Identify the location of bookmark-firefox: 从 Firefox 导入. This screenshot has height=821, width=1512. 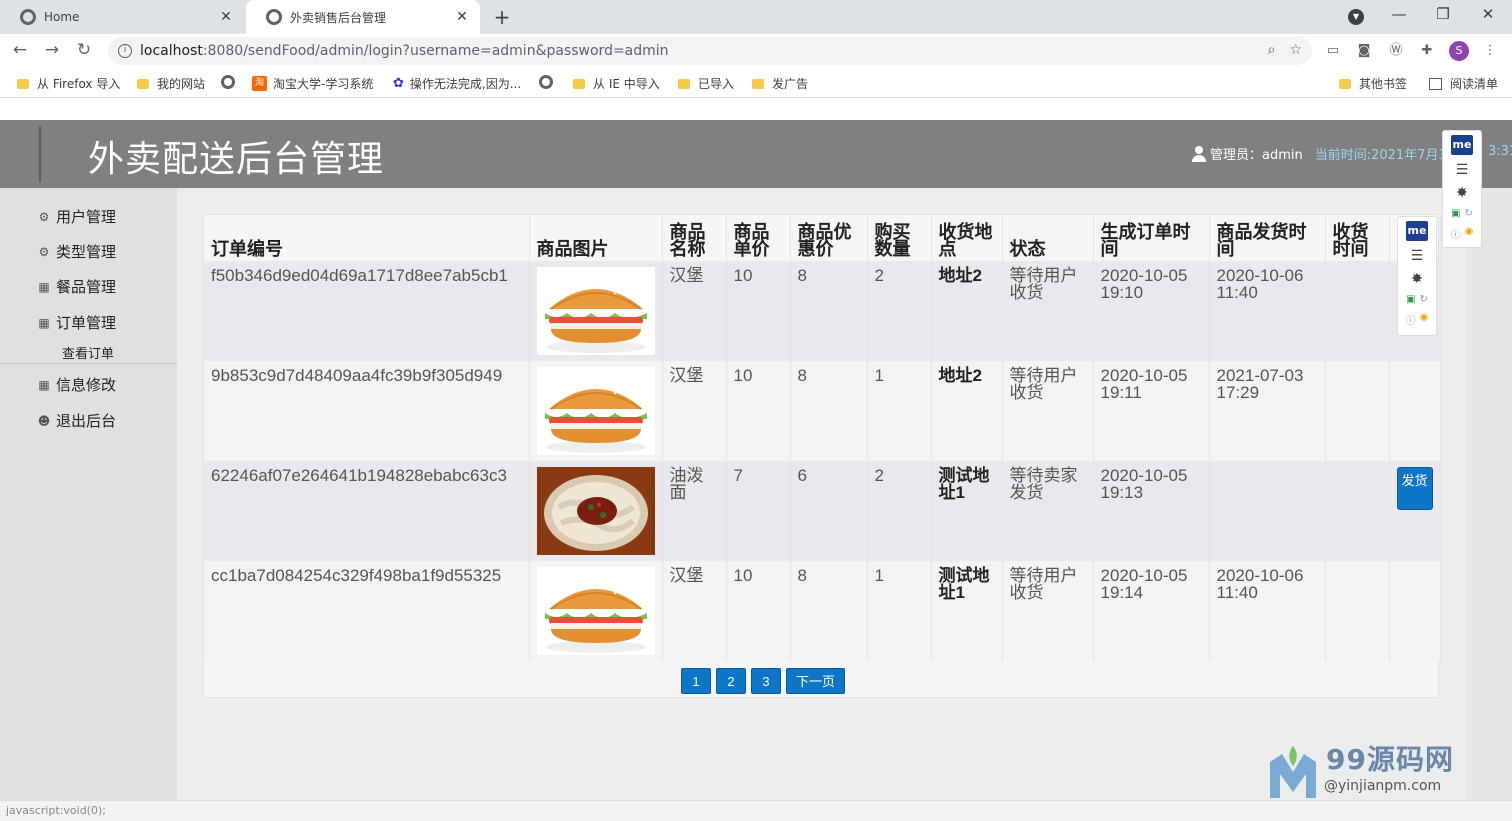
(68, 83).